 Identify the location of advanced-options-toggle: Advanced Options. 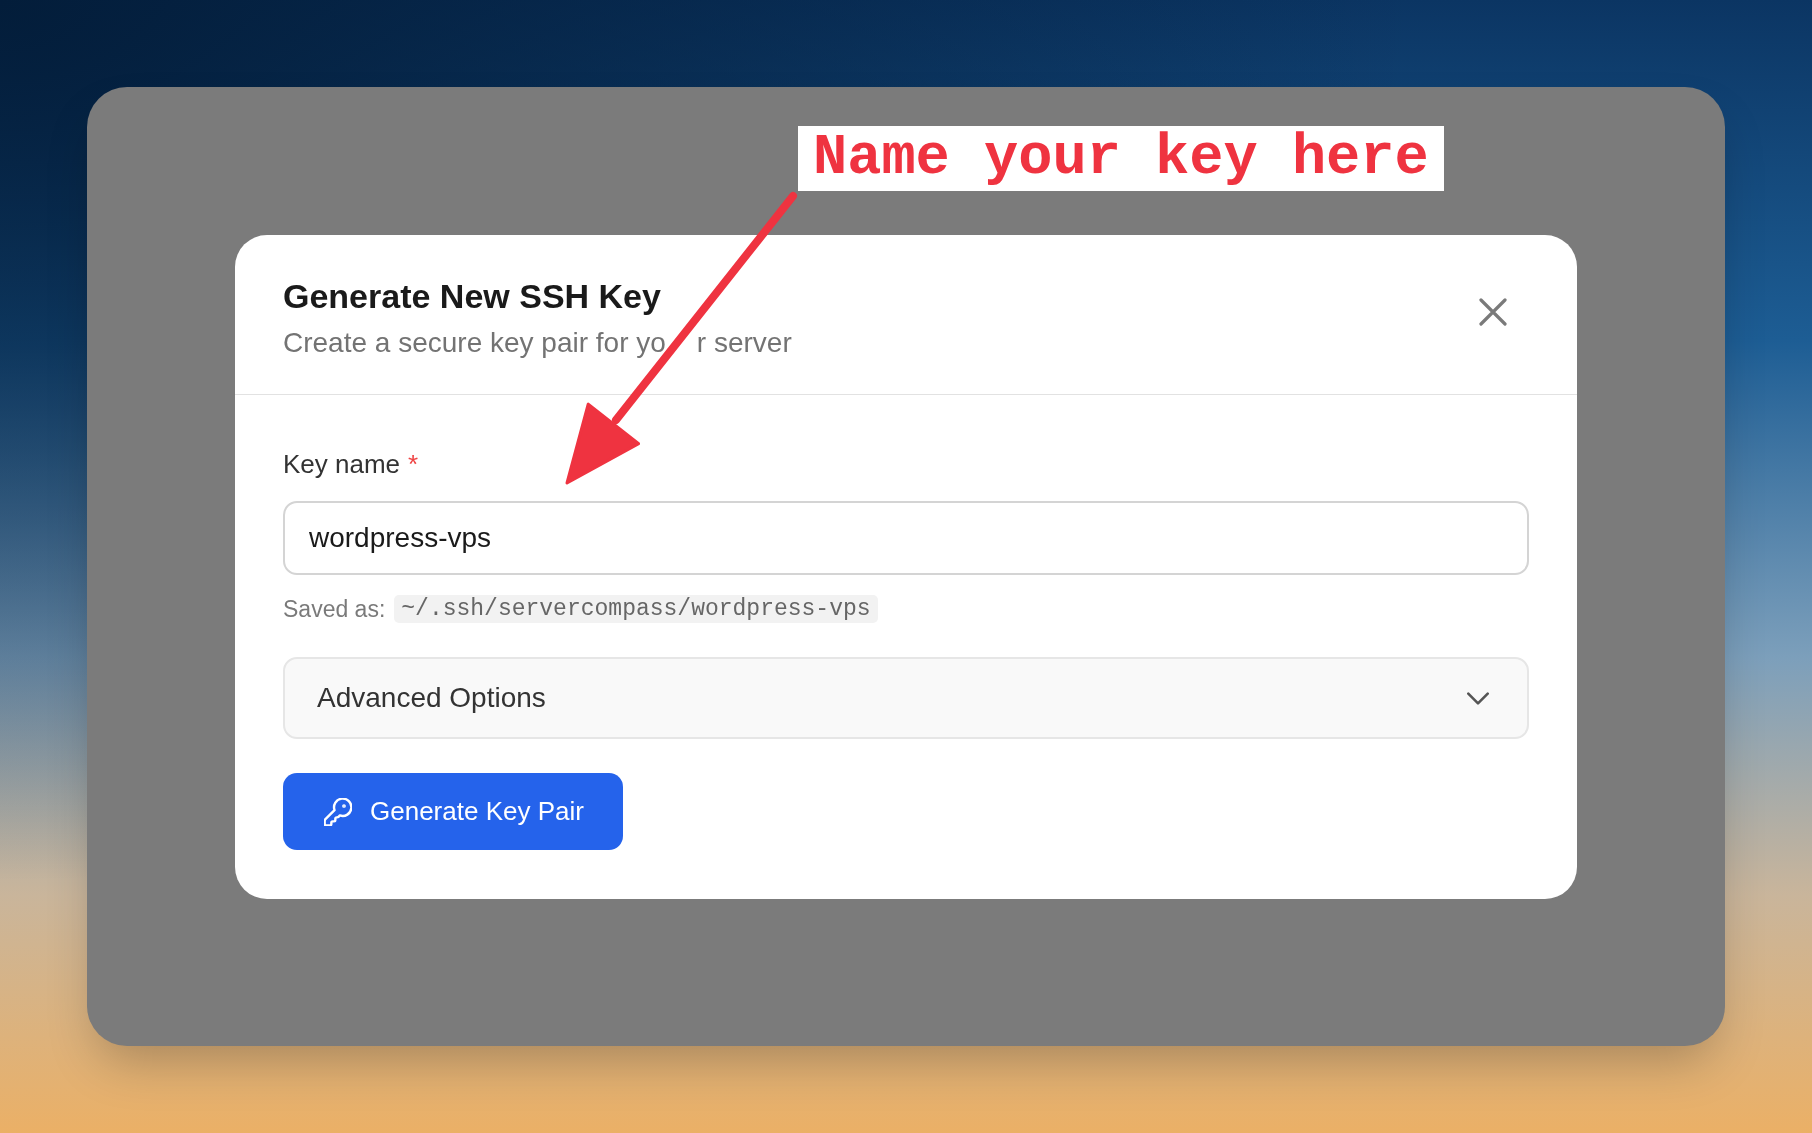
(906, 698).